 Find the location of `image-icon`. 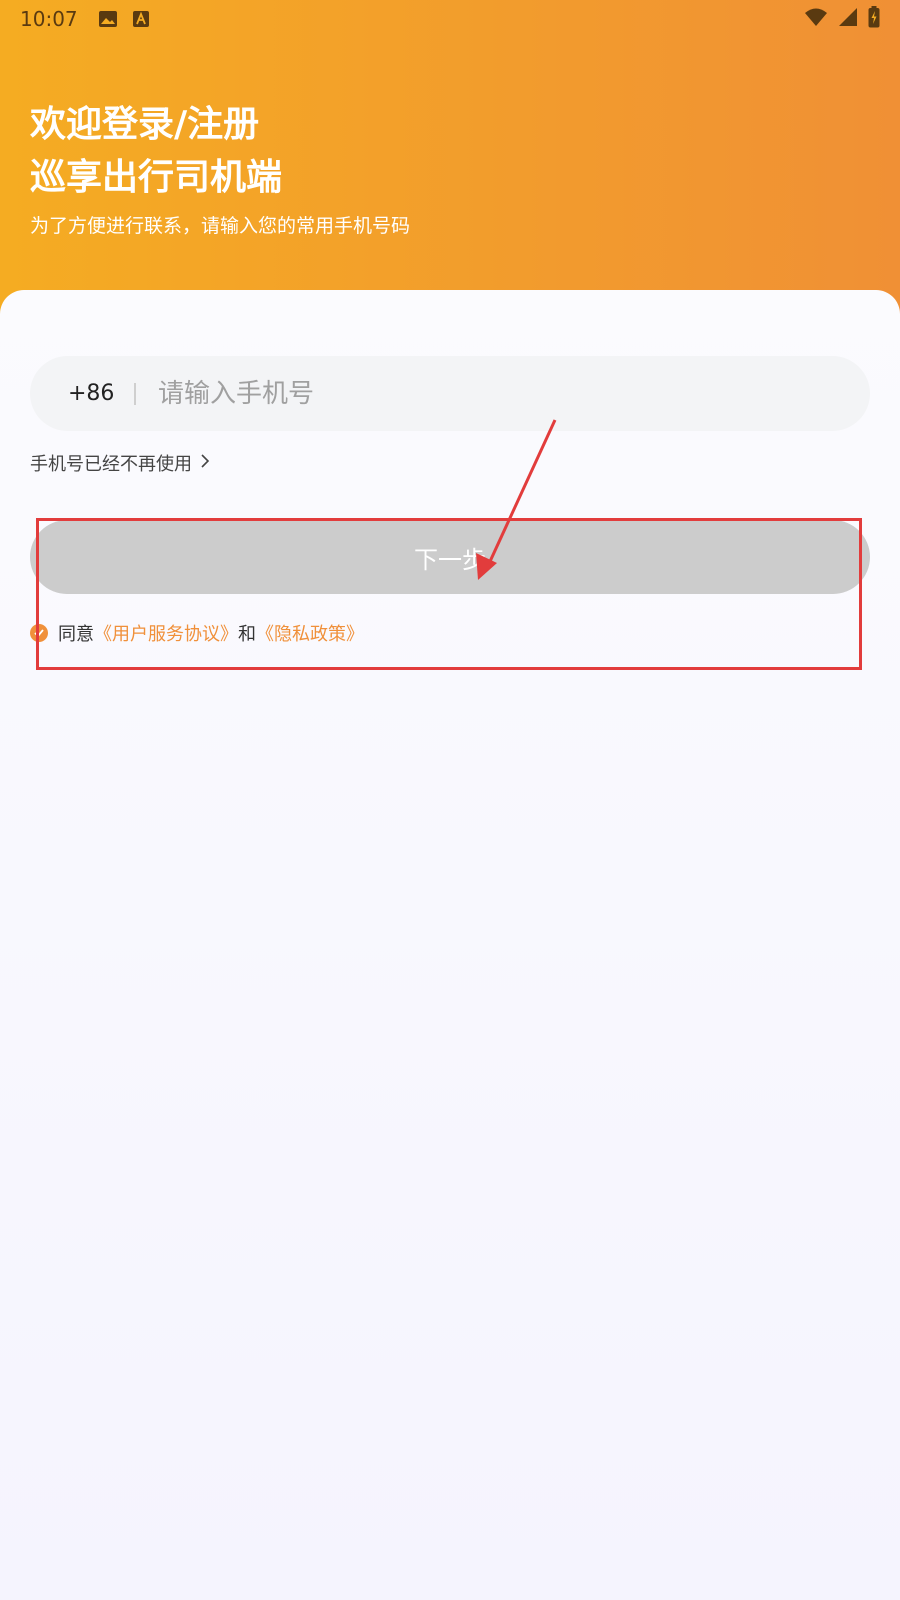

image-icon is located at coordinates (108, 19).